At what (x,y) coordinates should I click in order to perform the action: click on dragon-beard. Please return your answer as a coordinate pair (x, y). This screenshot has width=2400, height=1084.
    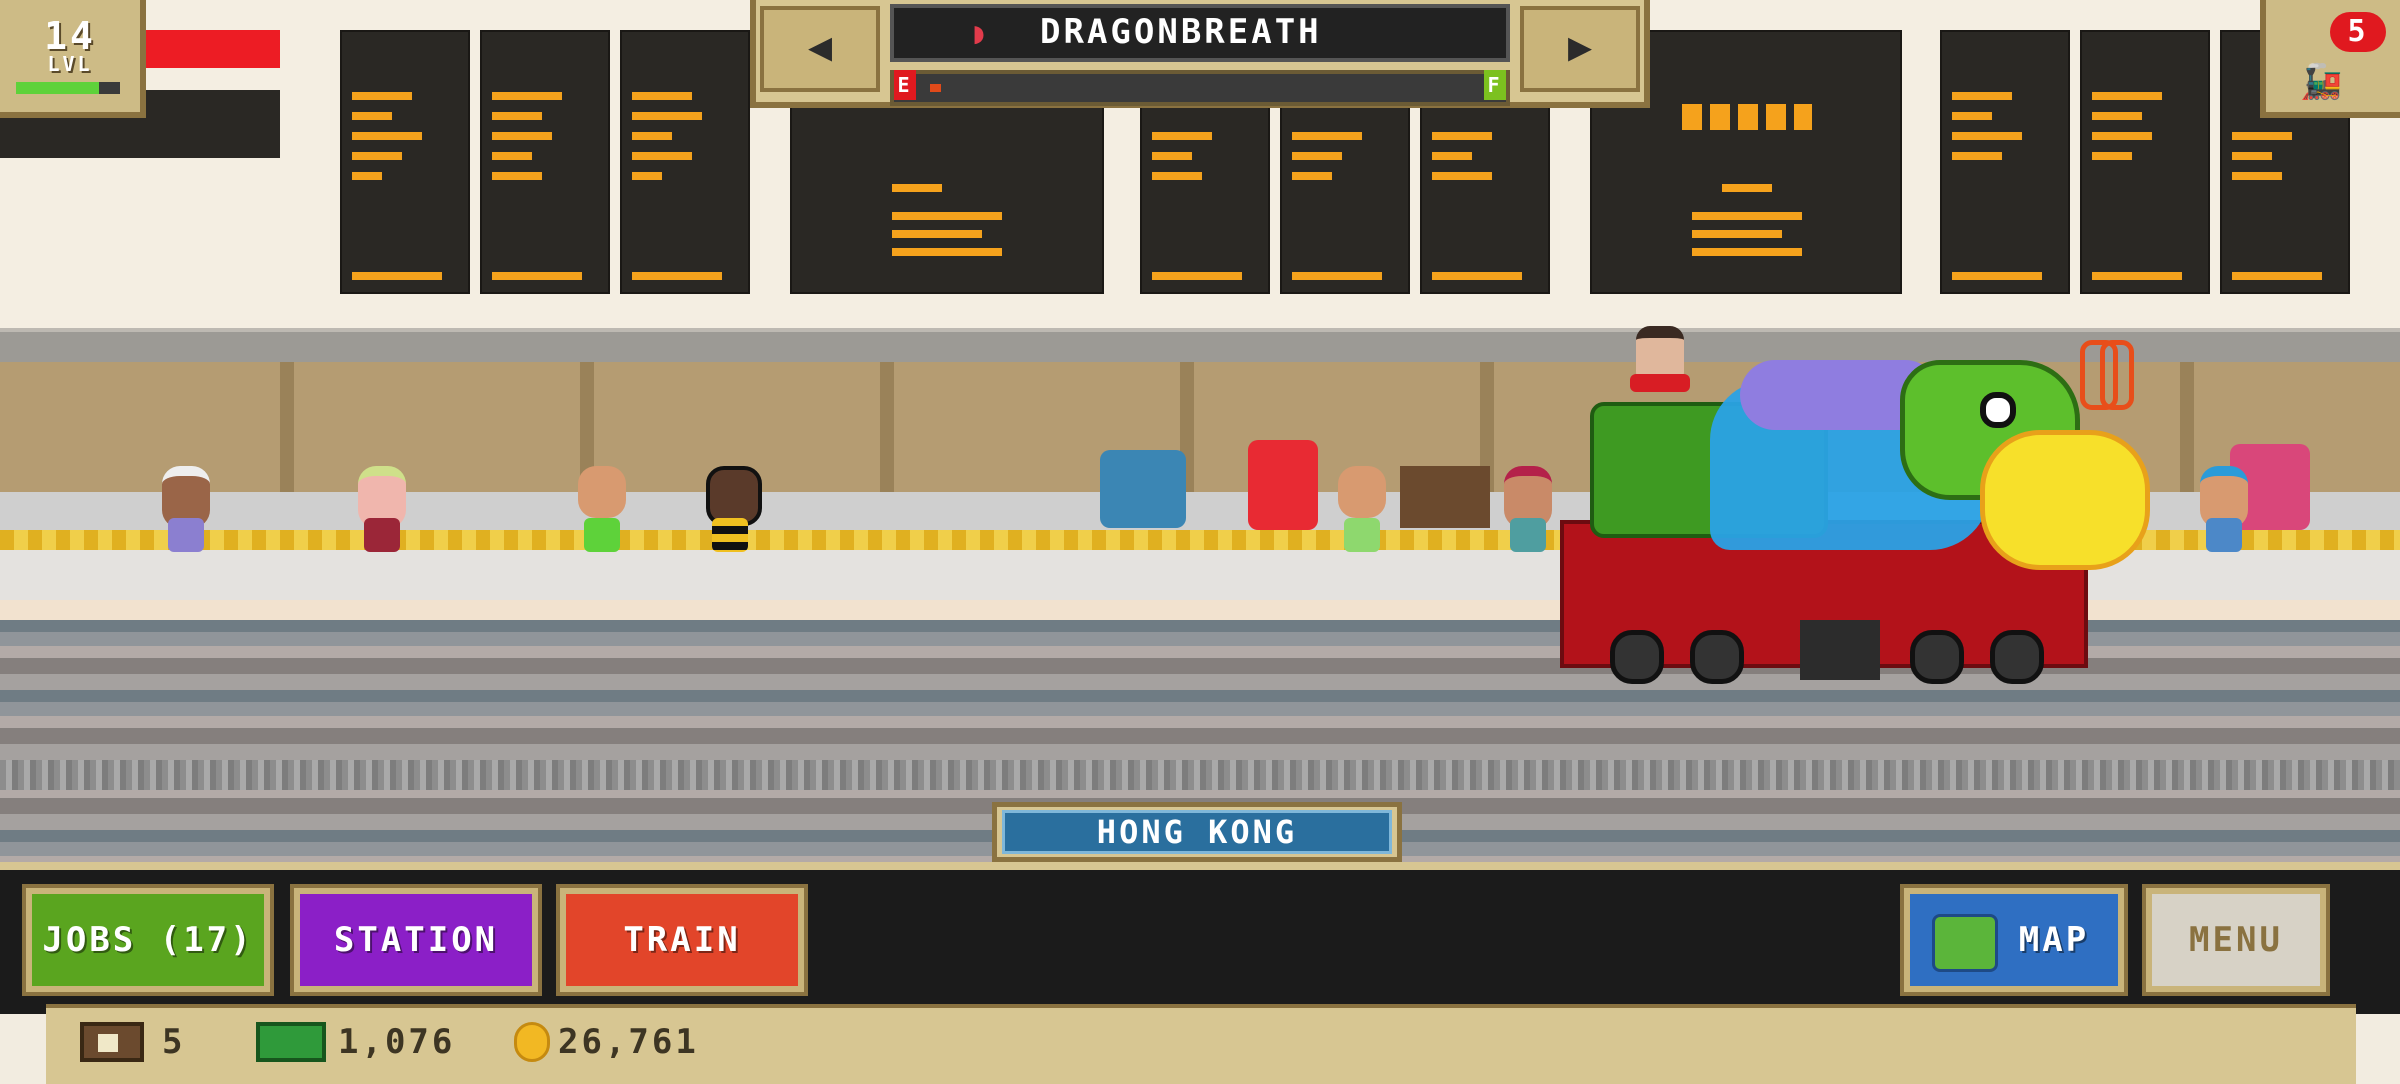
    Looking at the image, I should click on (2065, 500).